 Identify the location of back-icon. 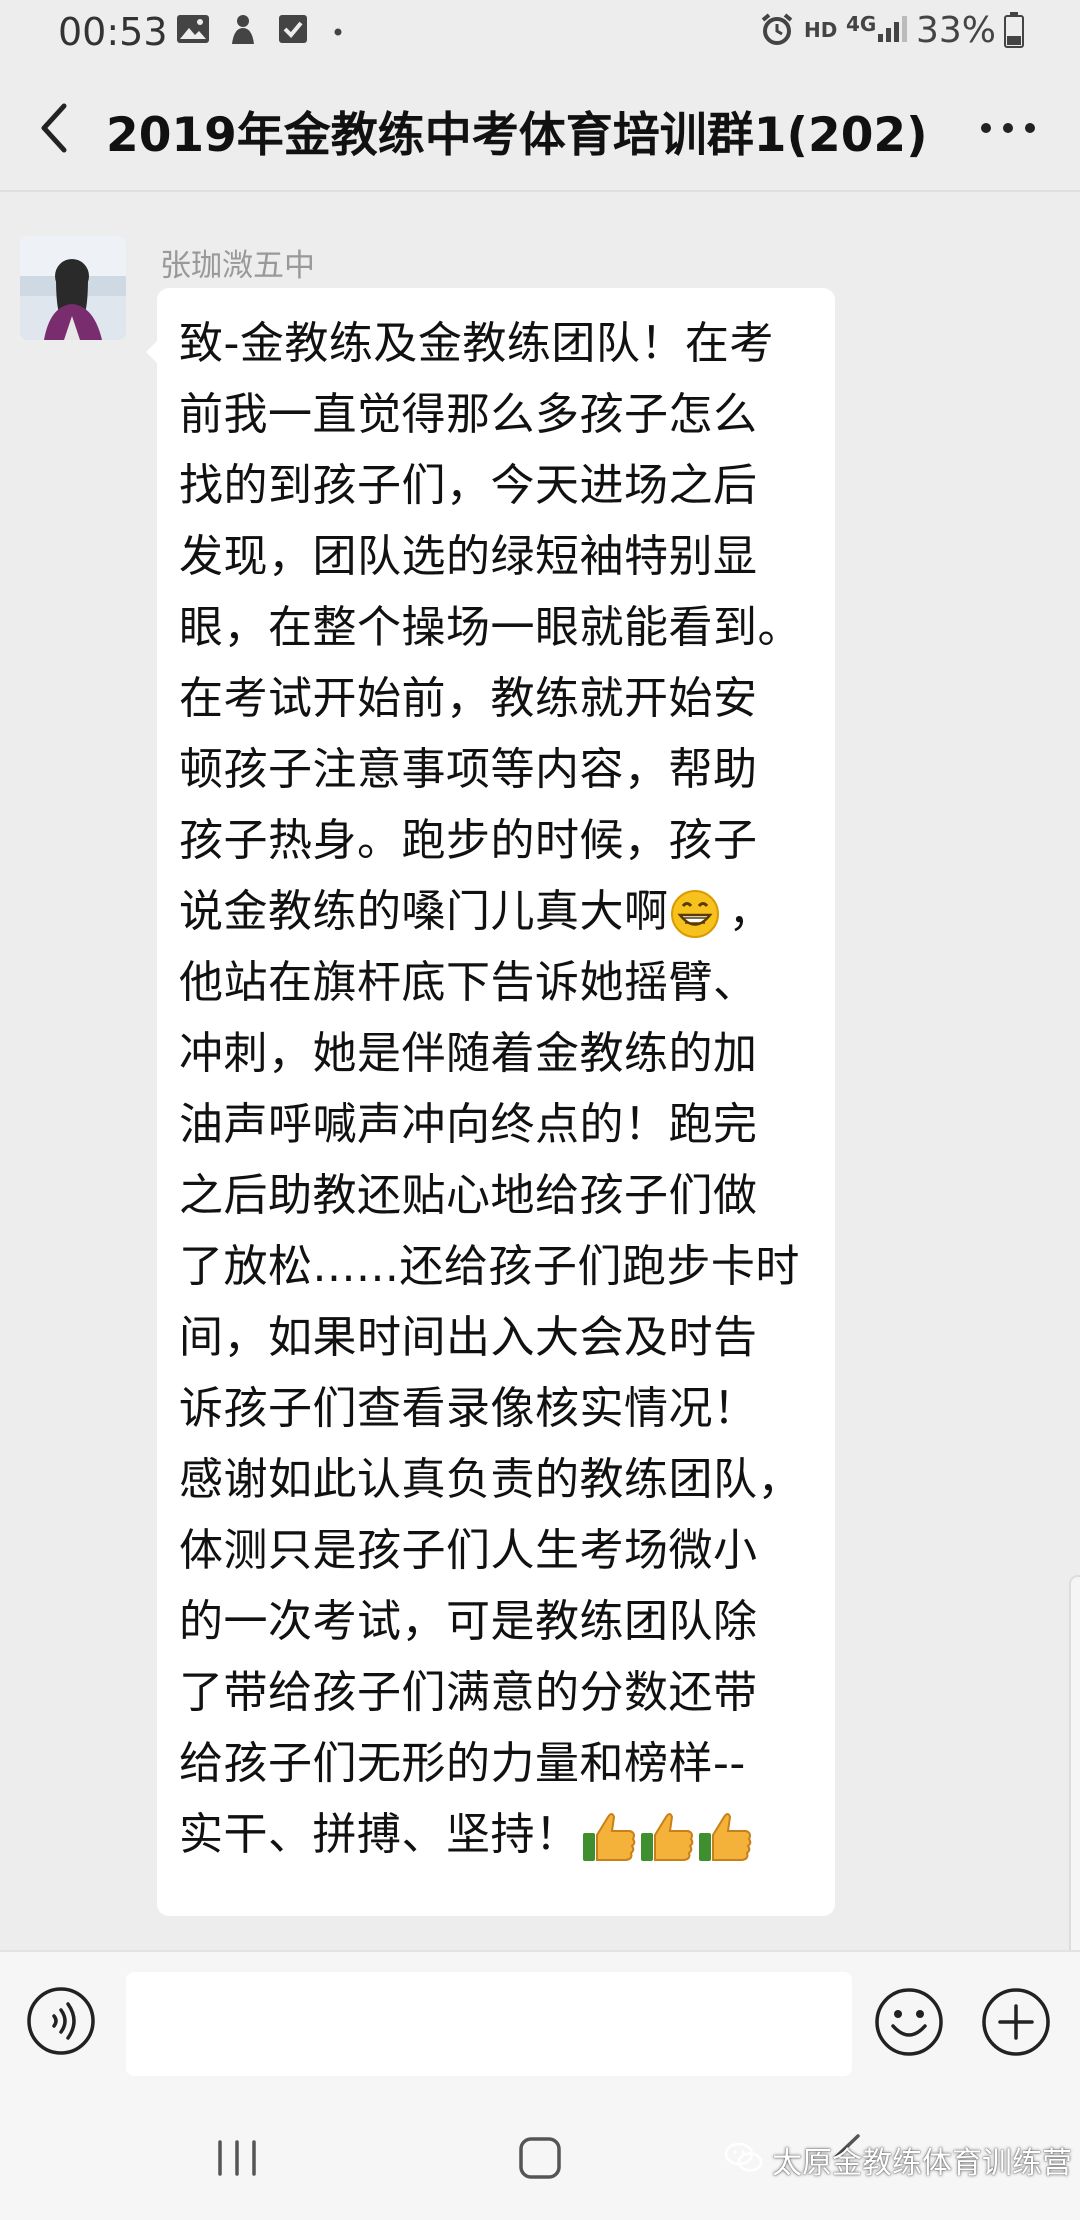
(56, 128).